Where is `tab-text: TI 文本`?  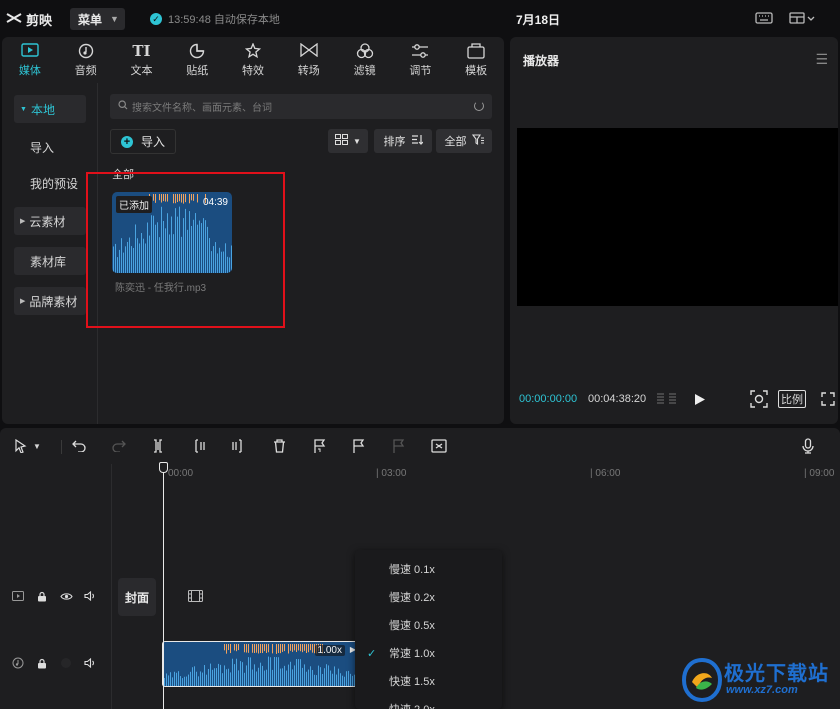 tab-text: TI 文本 is located at coordinates (142, 60).